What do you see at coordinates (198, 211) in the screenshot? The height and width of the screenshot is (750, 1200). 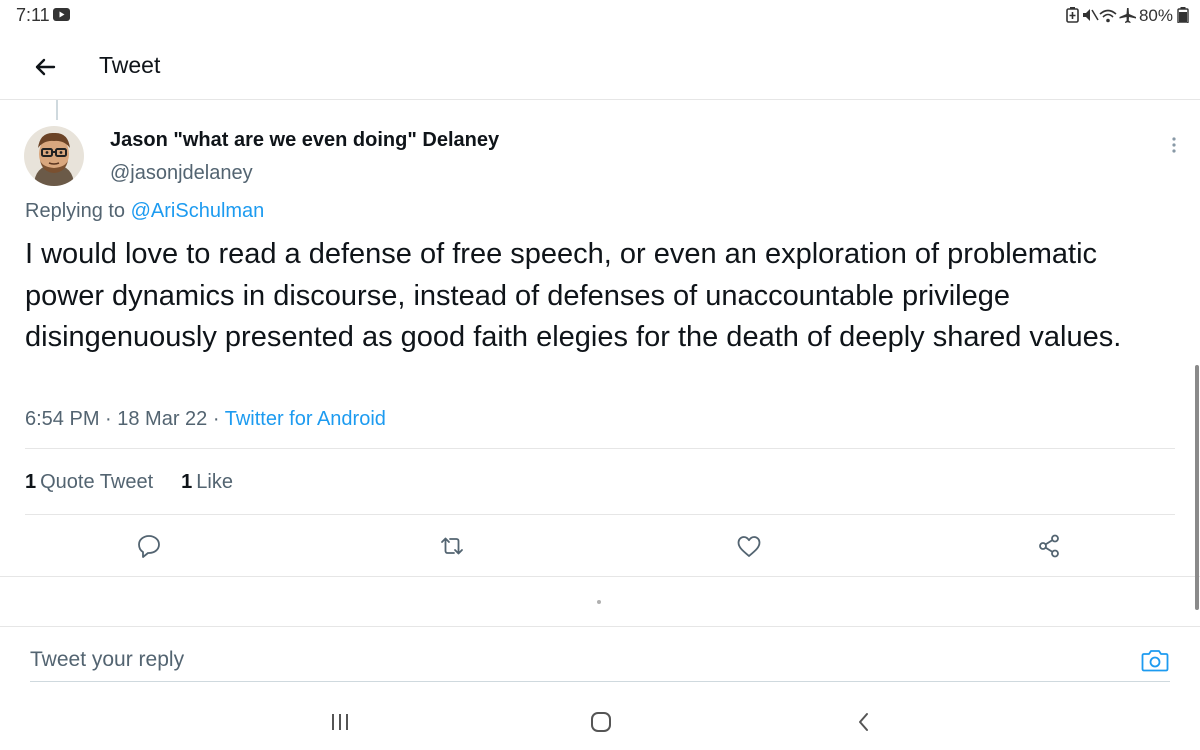 I see `replying-to-link: @AriSchulman` at bounding box center [198, 211].